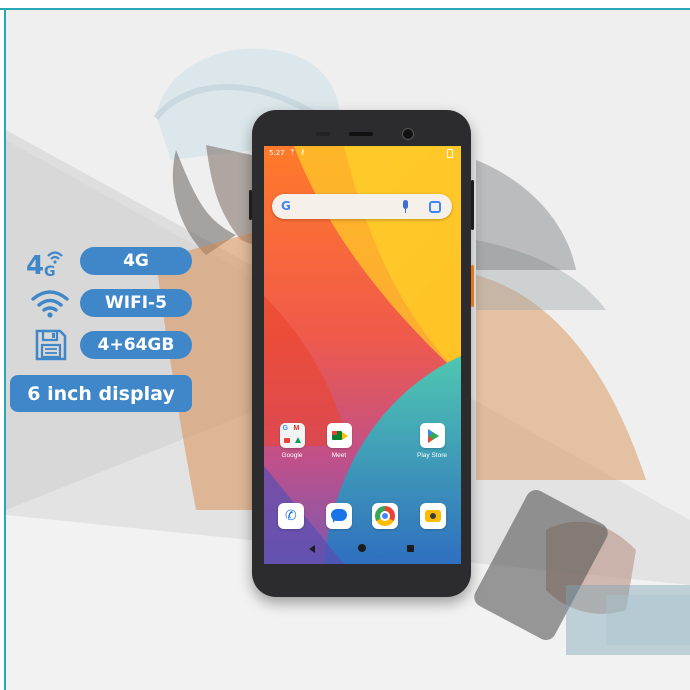 This screenshot has width=690, height=690. I want to click on front-camera-icon, so click(408, 134).